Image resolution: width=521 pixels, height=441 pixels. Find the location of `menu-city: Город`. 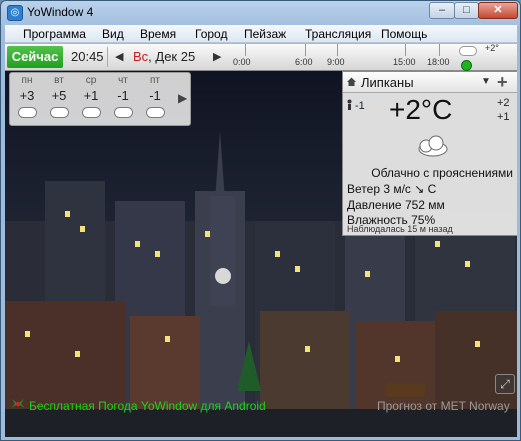

menu-city: Город is located at coordinates (211, 34).